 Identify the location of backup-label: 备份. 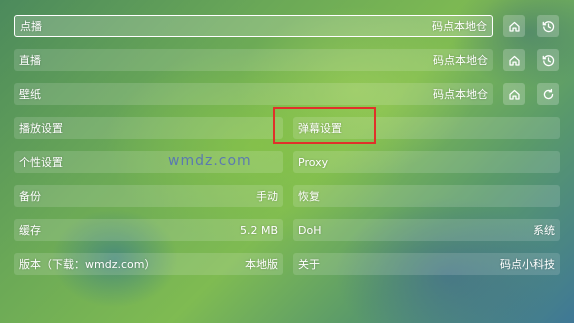
(30, 196).